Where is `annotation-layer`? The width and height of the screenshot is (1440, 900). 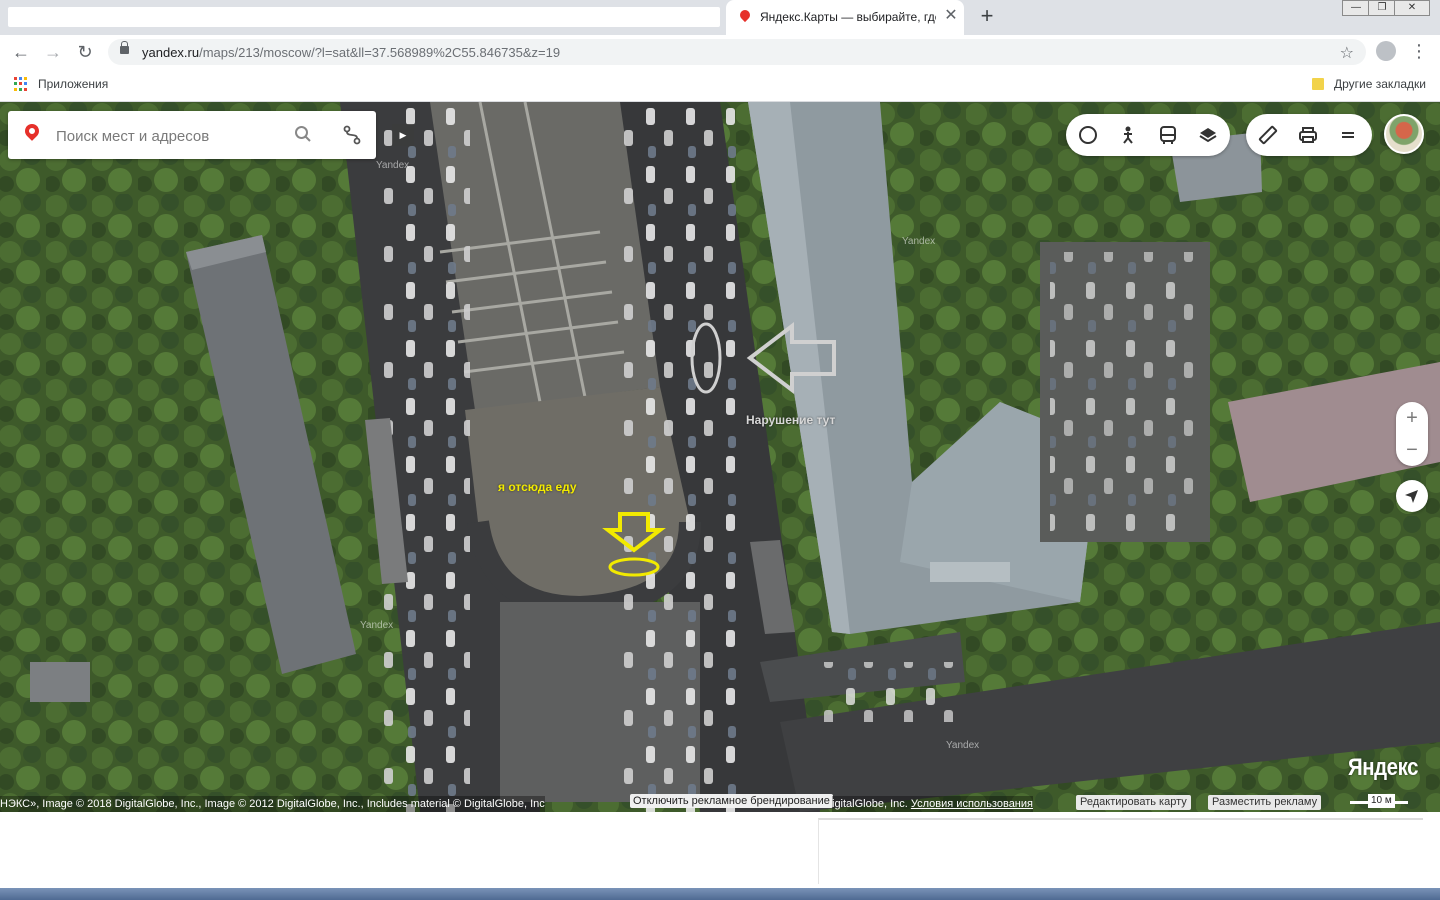 annotation-layer is located at coordinates (719, 449).